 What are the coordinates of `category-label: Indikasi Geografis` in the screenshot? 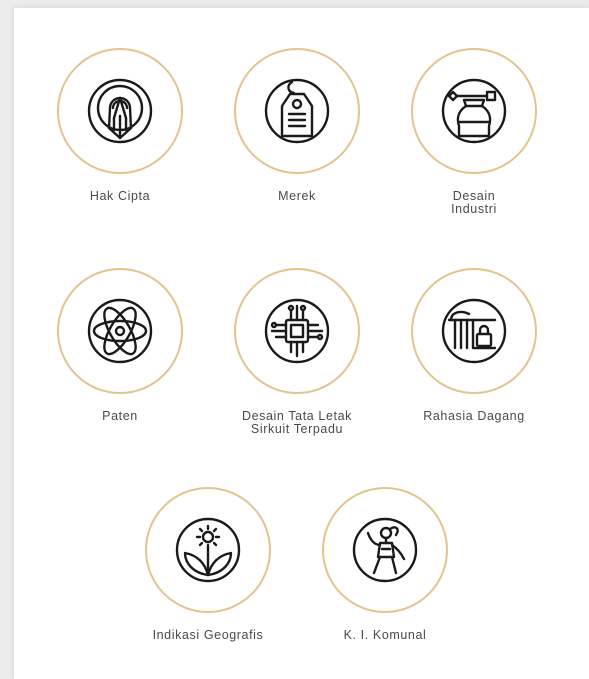 It's located at (208, 635).